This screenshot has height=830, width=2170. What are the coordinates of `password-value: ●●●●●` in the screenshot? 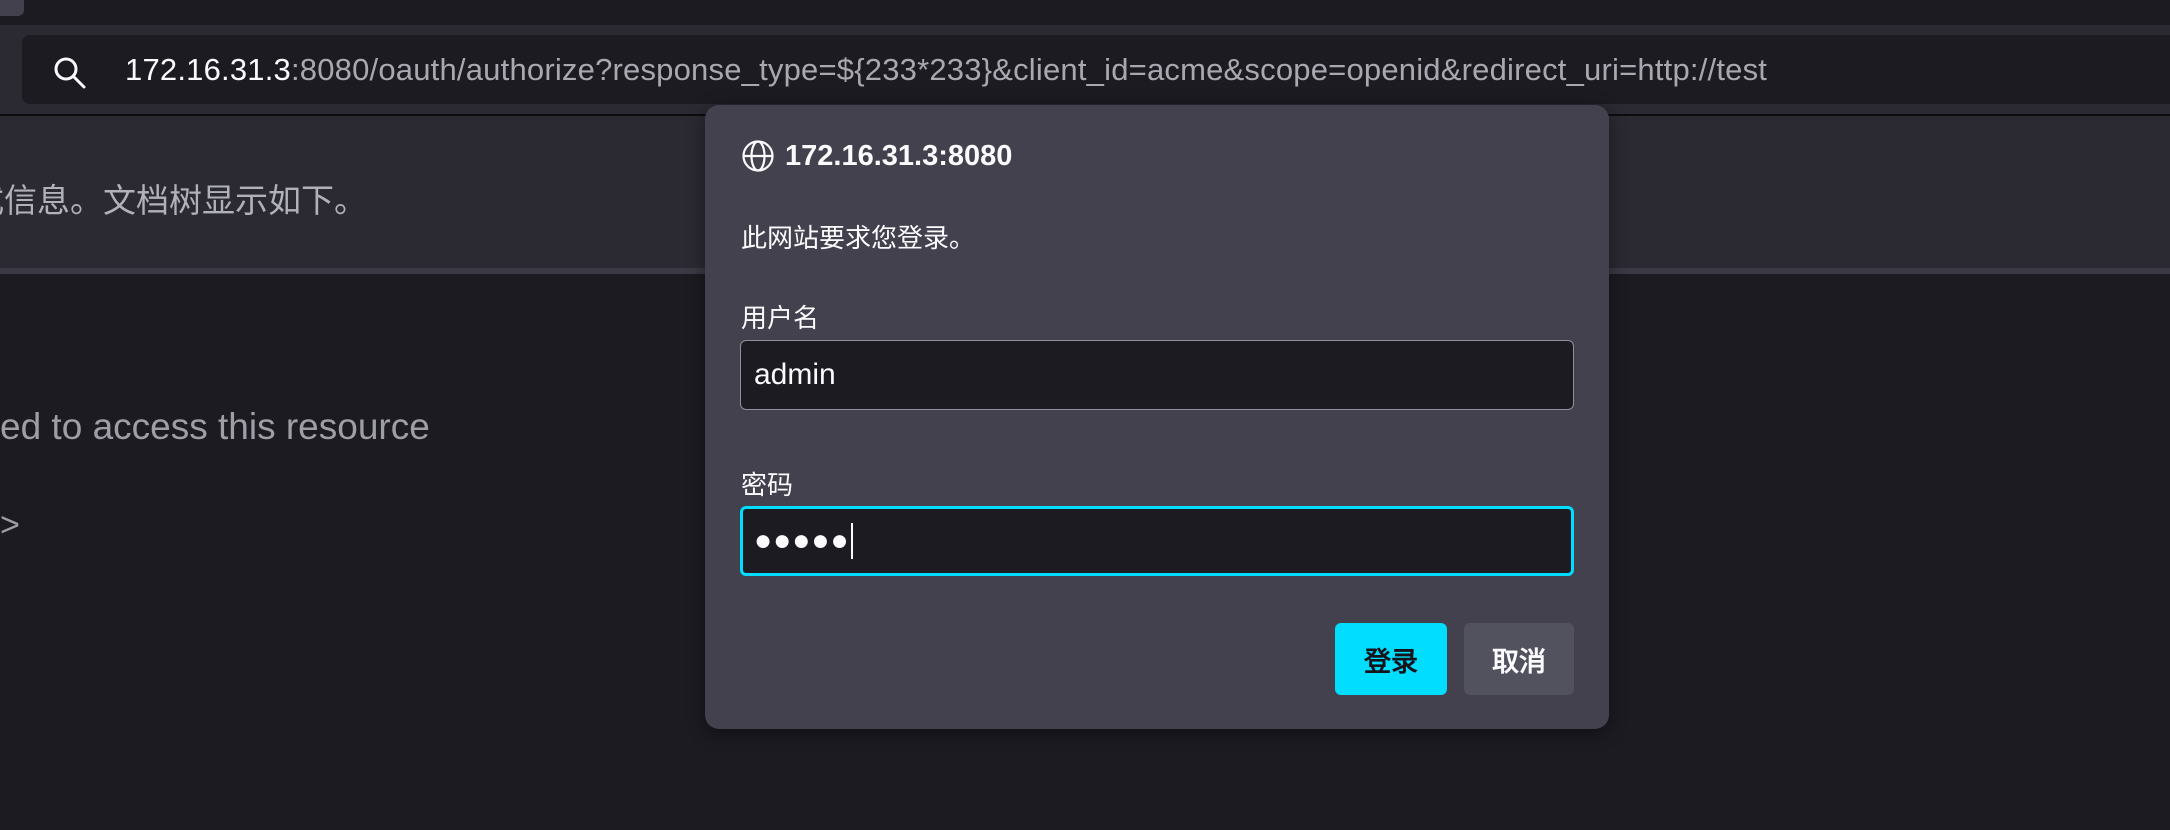 It's located at (802, 540).